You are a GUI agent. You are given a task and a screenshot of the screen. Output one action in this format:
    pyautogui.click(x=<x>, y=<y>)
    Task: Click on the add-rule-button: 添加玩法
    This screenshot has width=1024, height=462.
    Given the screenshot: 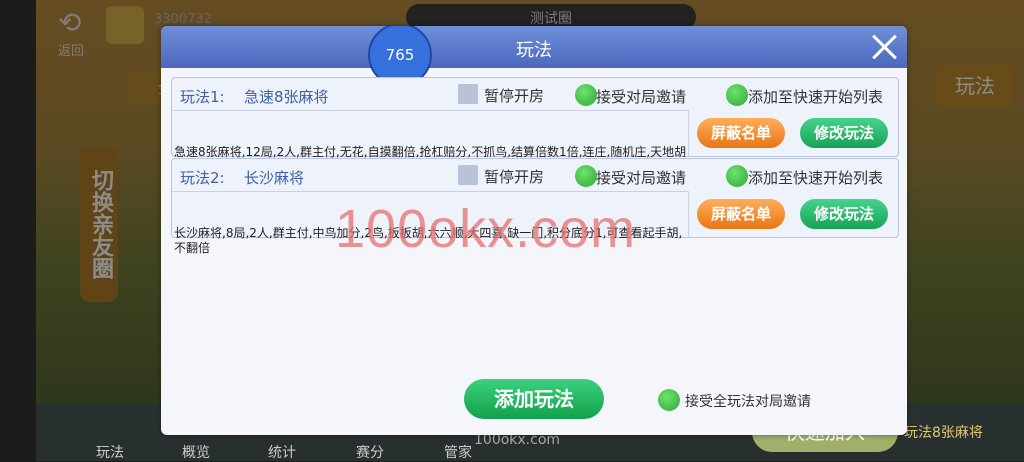 What is the action you would take?
    pyautogui.click(x=534, y=399)
    